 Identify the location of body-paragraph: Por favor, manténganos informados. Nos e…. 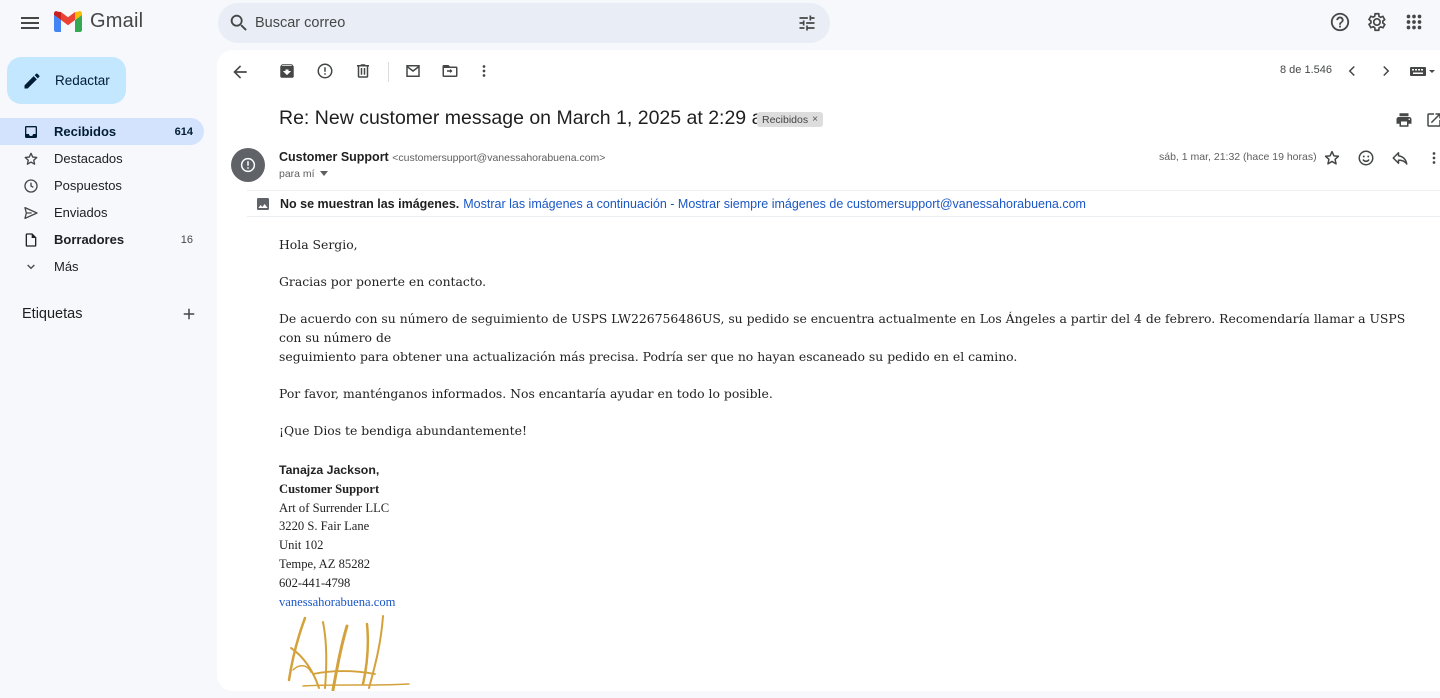
(526, 393).